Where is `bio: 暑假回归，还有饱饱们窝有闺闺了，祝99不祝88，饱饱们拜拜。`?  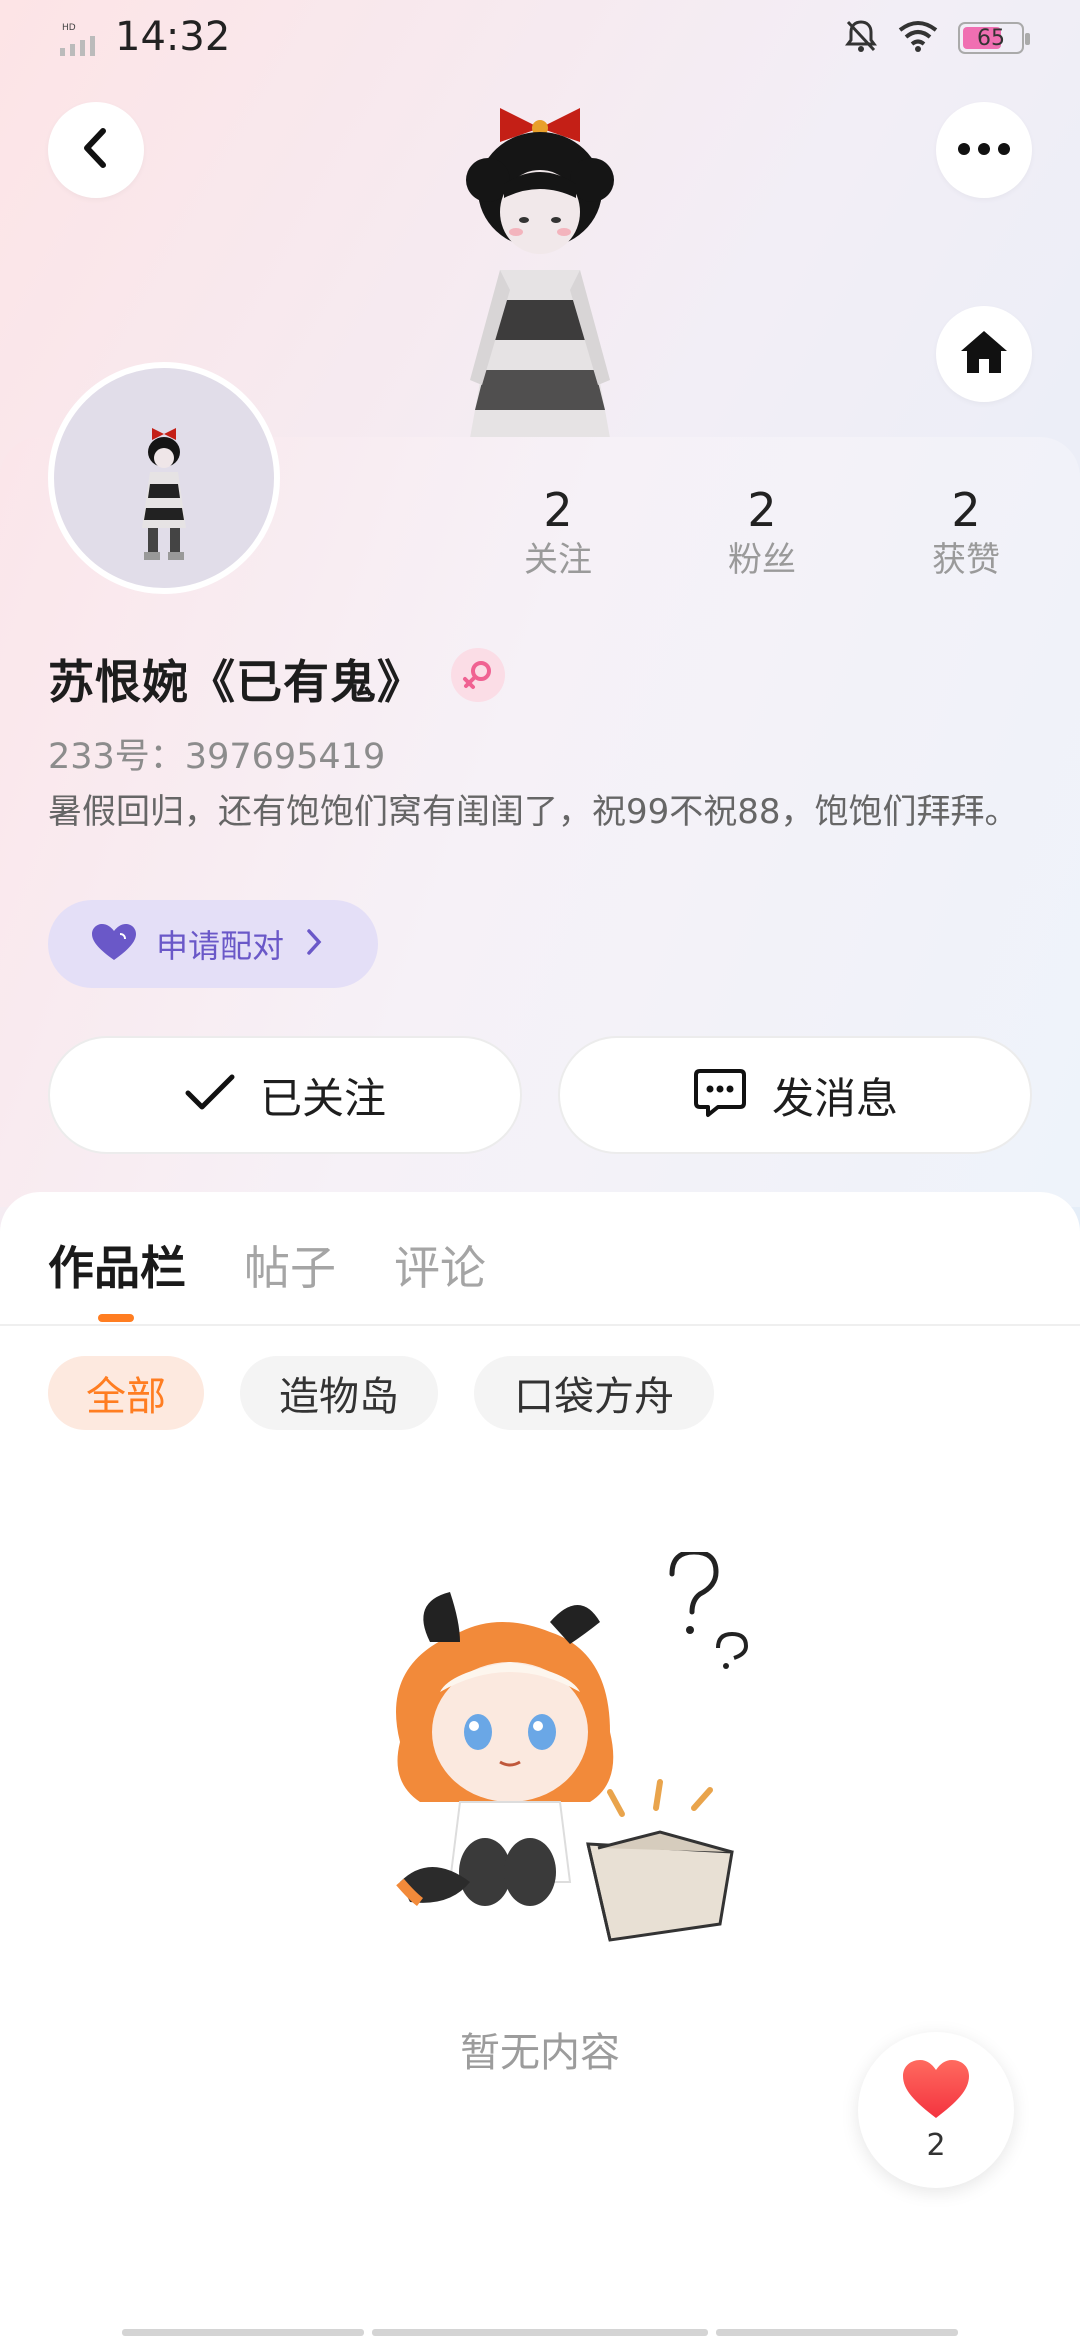
bio: 暑假回归，还有饱饱们窝有闺闺了，祝99不祝88，饱饱们拜拜。 is located at coordinates (533, 812).